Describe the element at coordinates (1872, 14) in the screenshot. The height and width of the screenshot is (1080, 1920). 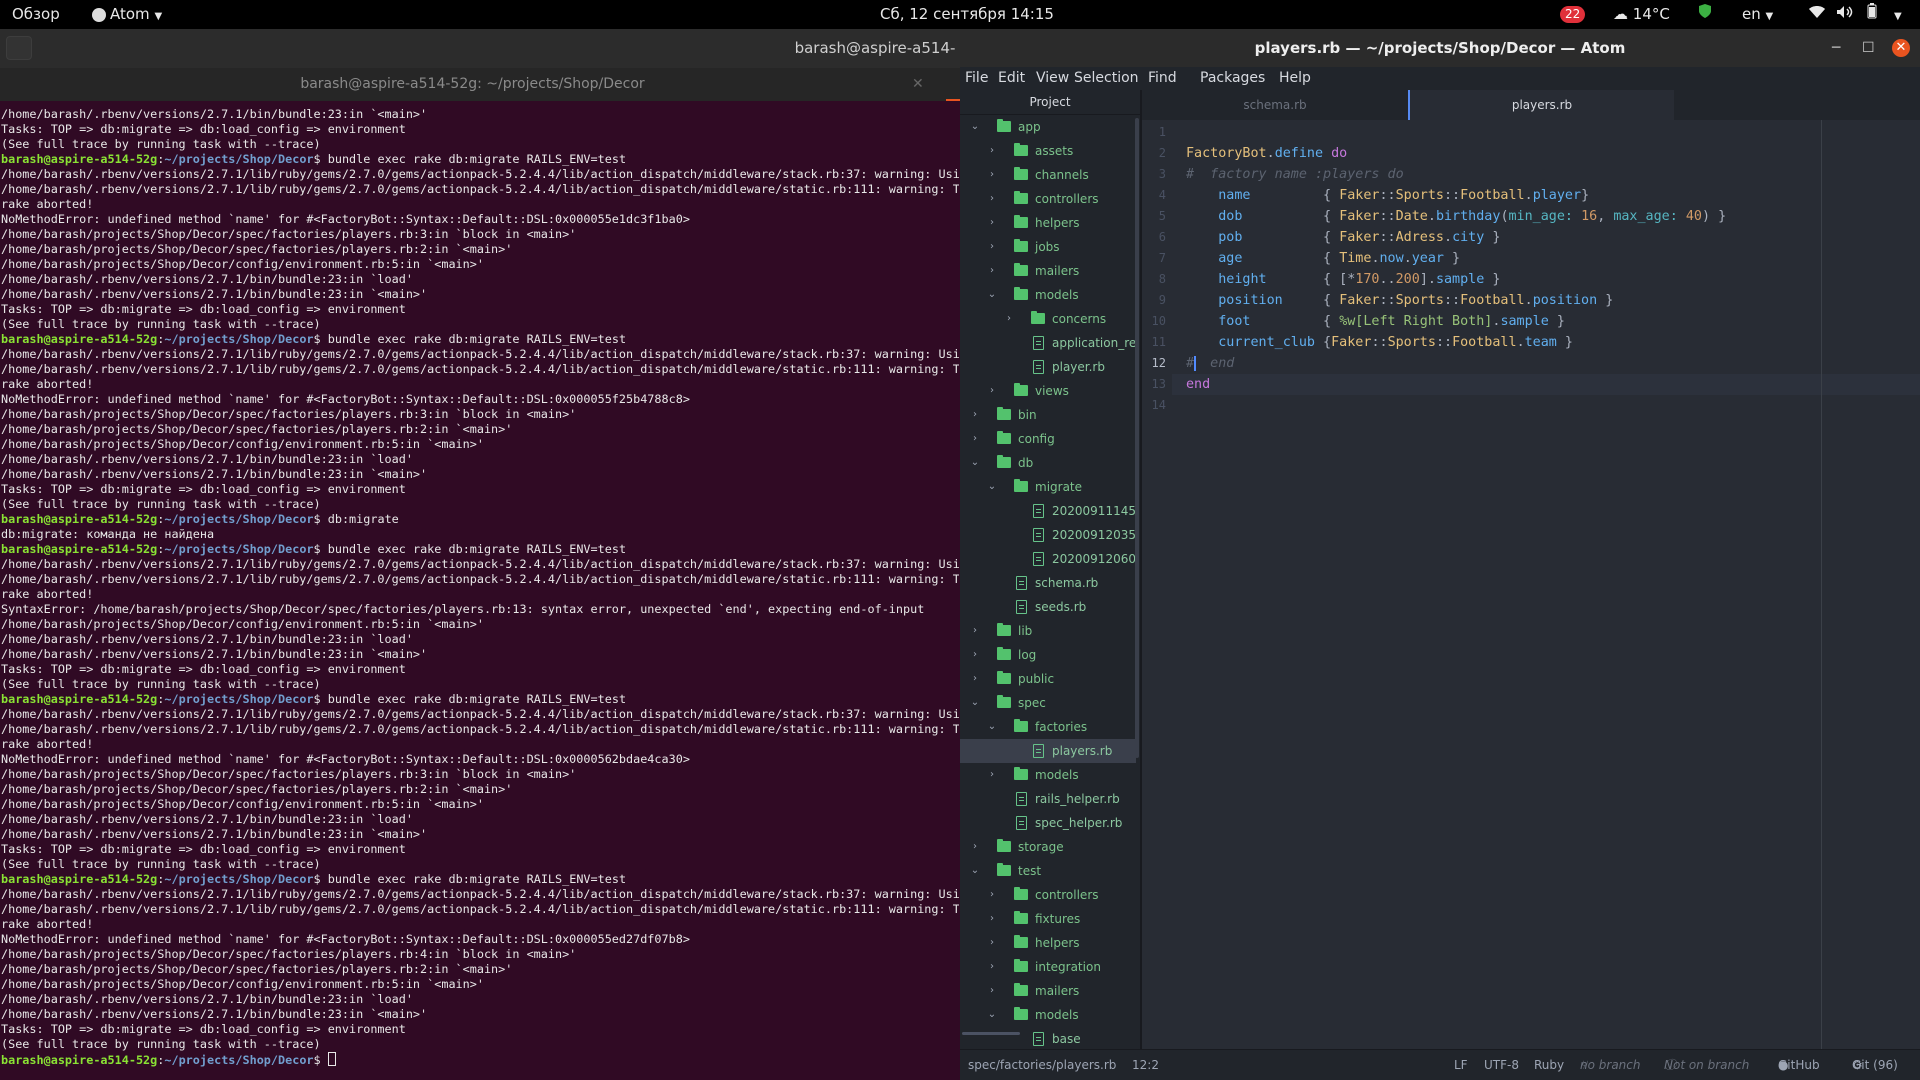
I see `battery-icon` at that location.